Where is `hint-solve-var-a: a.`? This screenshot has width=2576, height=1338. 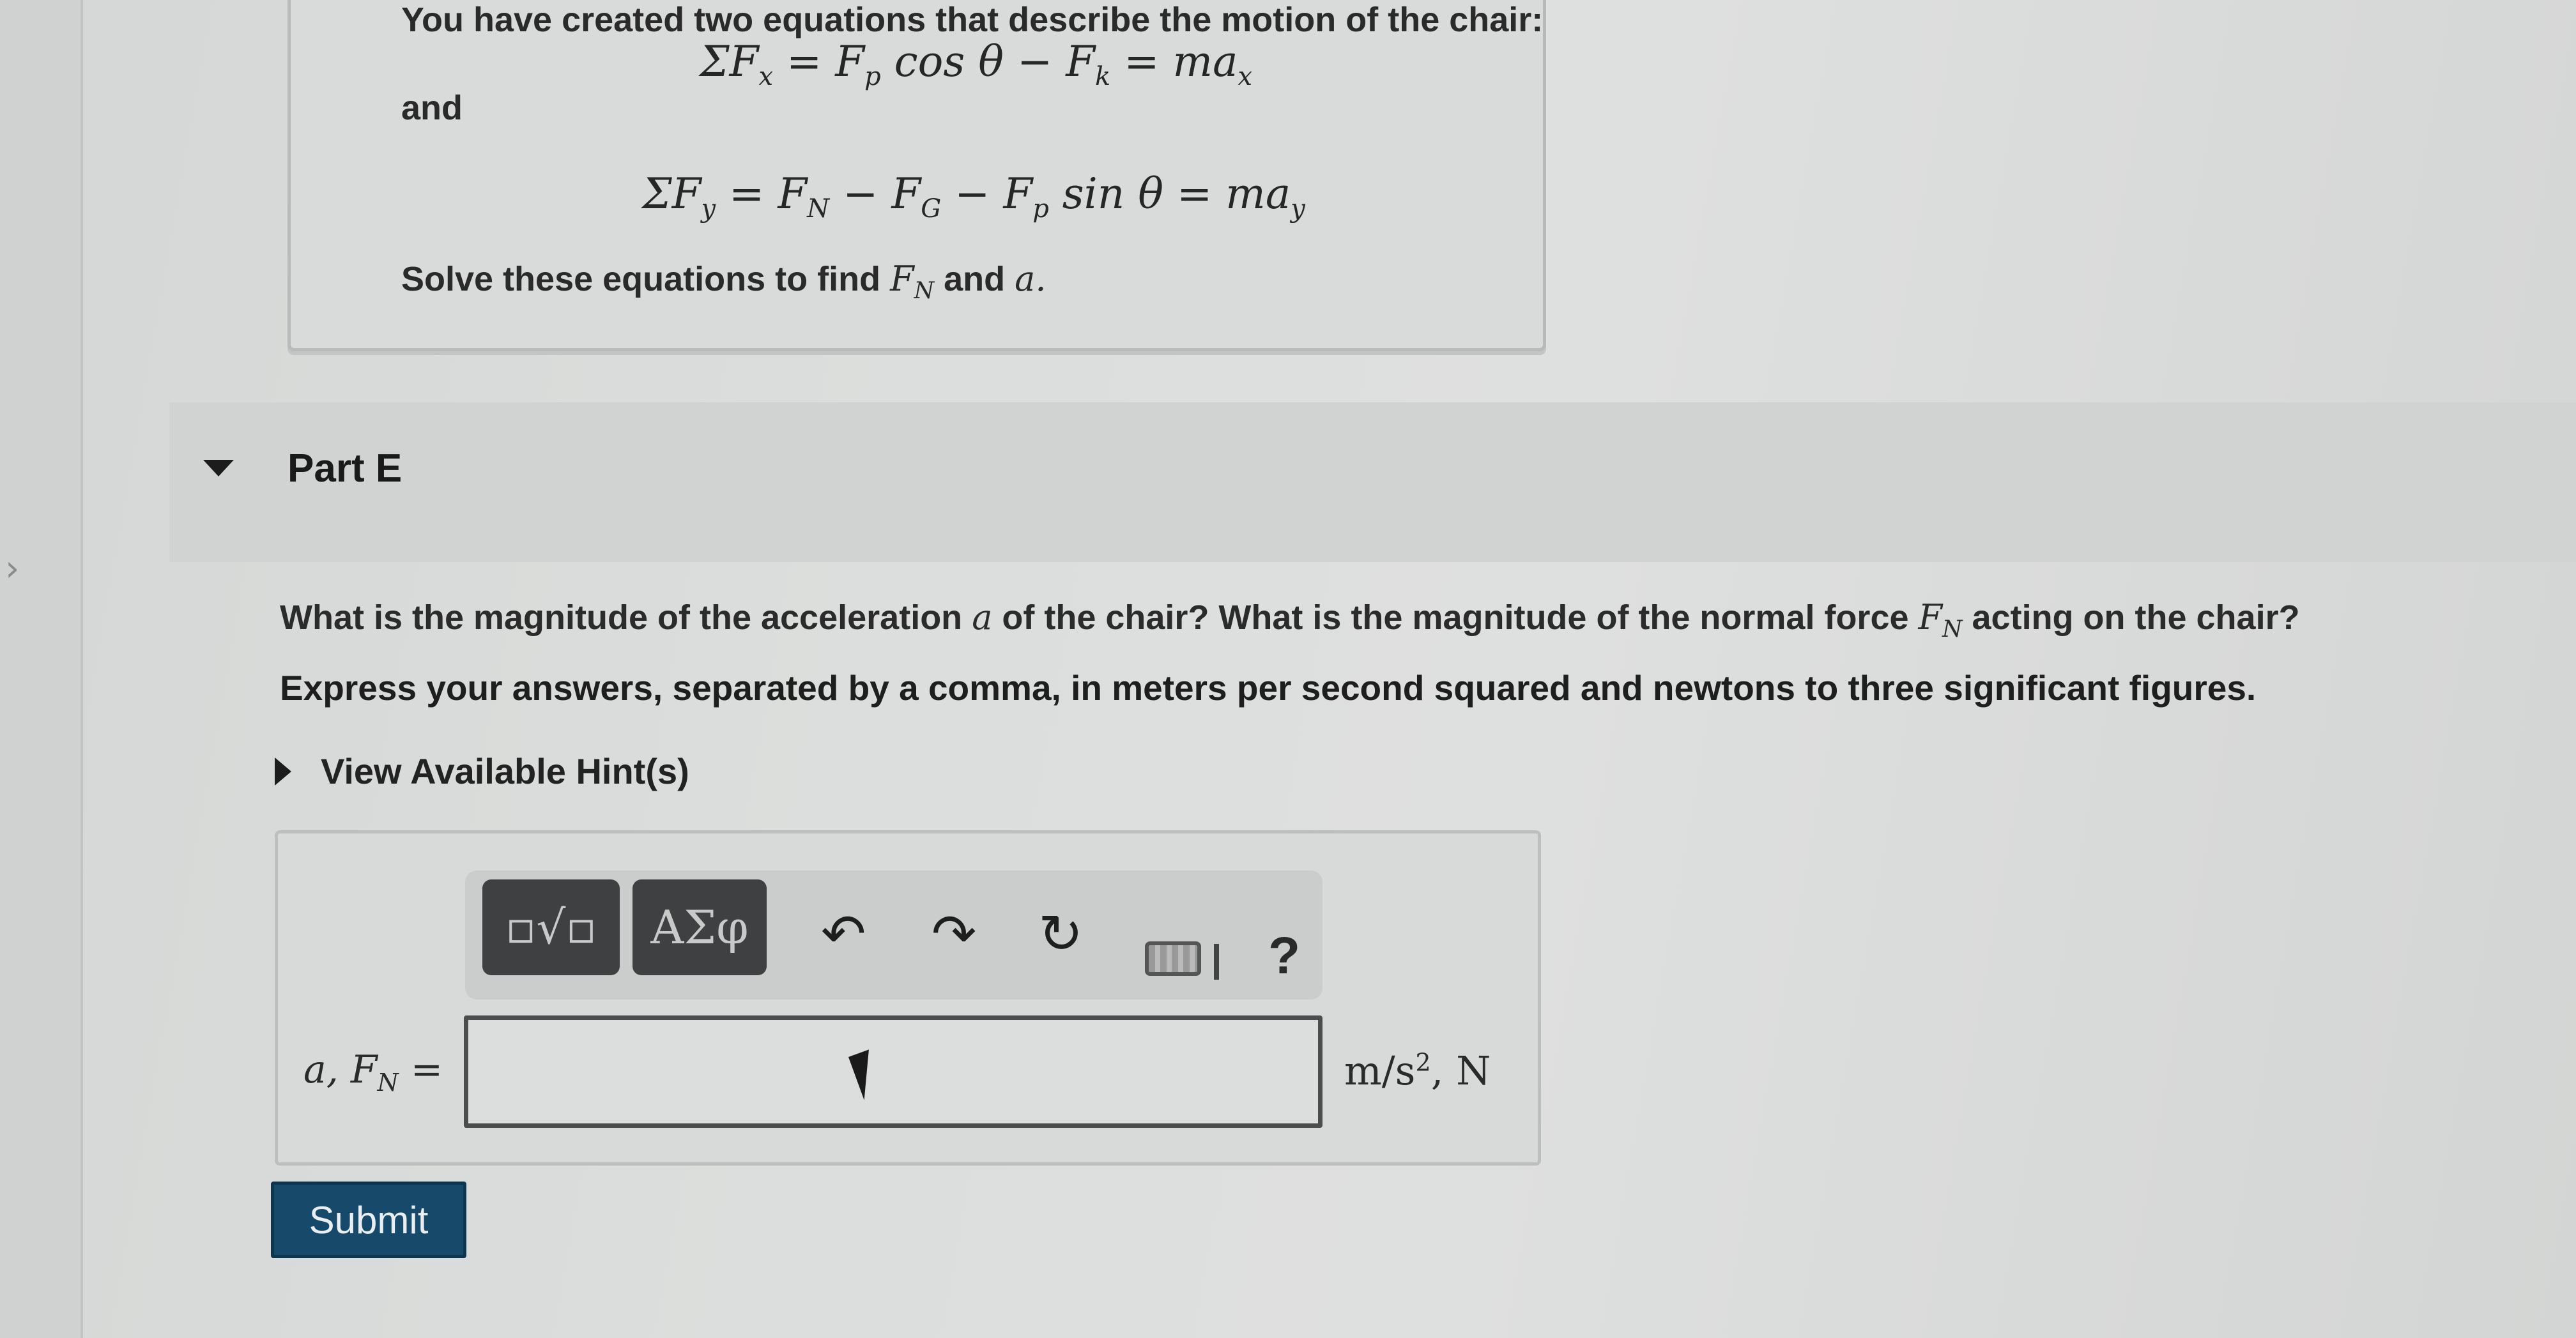
hint-solve-var-a: a. is located at coordinates (1030, 279).